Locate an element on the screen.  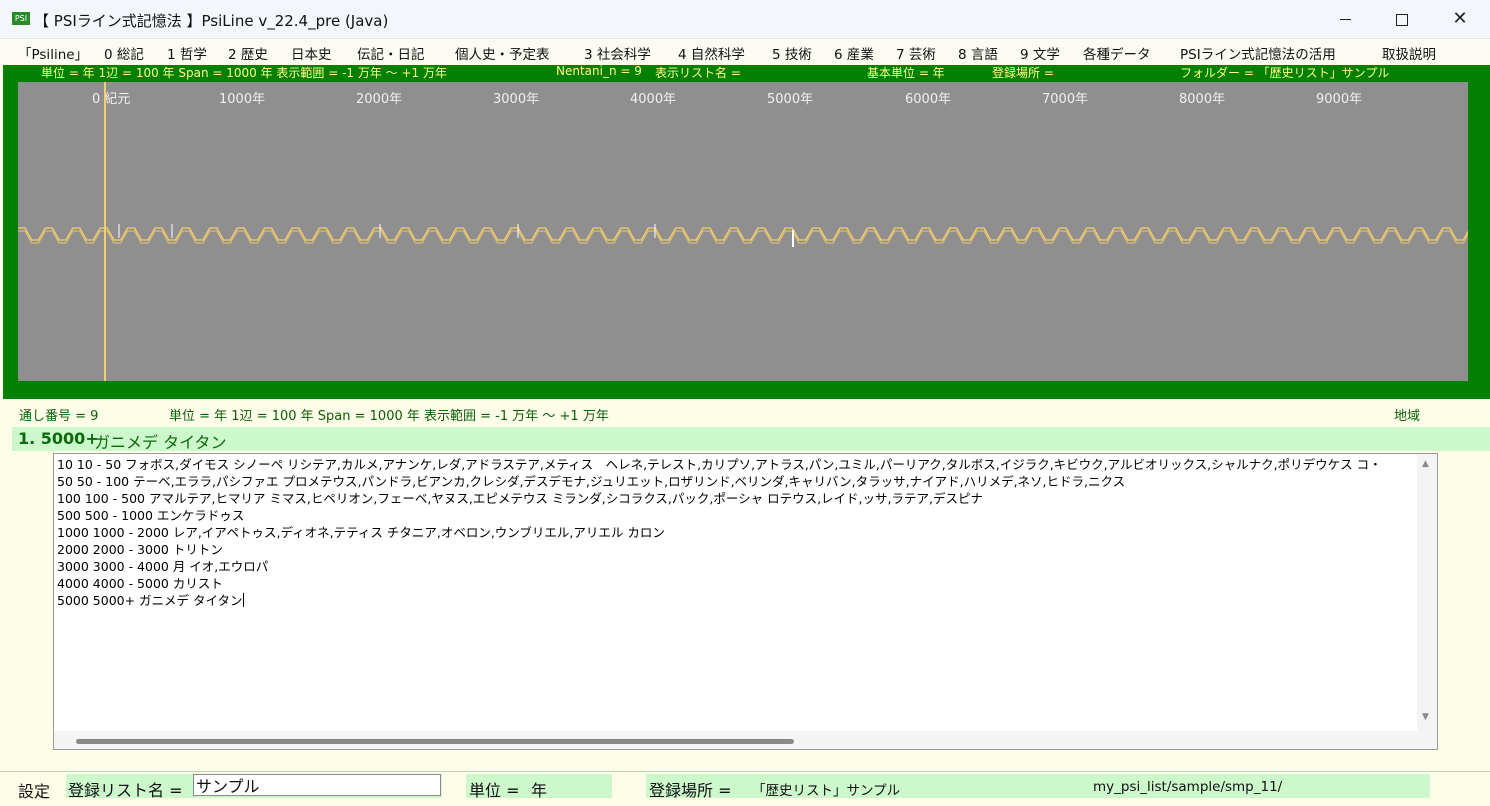
scroll-up-icon: ▲ is located at coordinates (1425, 464).